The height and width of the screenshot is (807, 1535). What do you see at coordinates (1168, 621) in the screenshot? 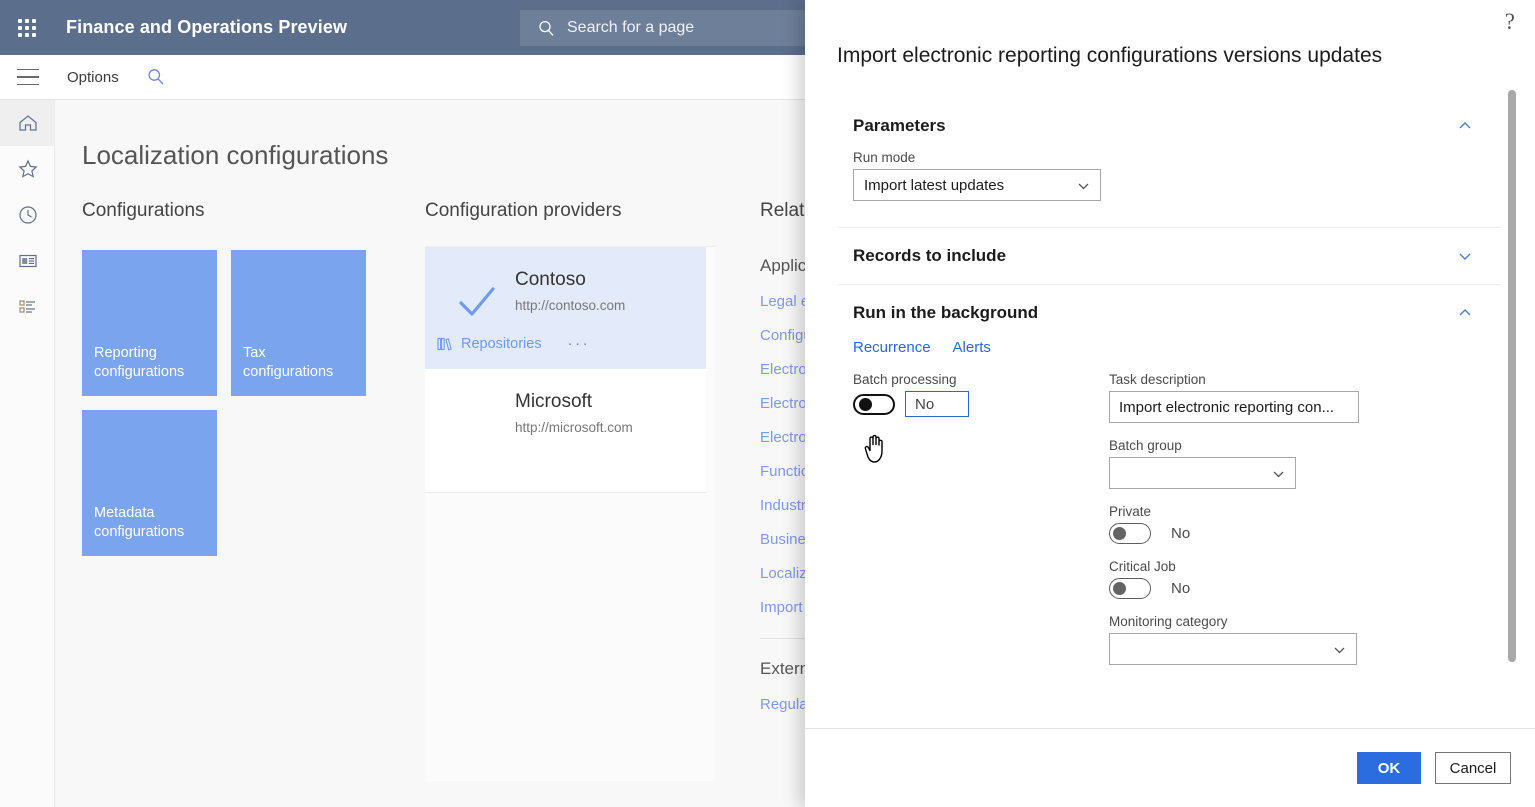
I see `monitoring-category-label: Monitoring category` at bounding box center [1168, 621].